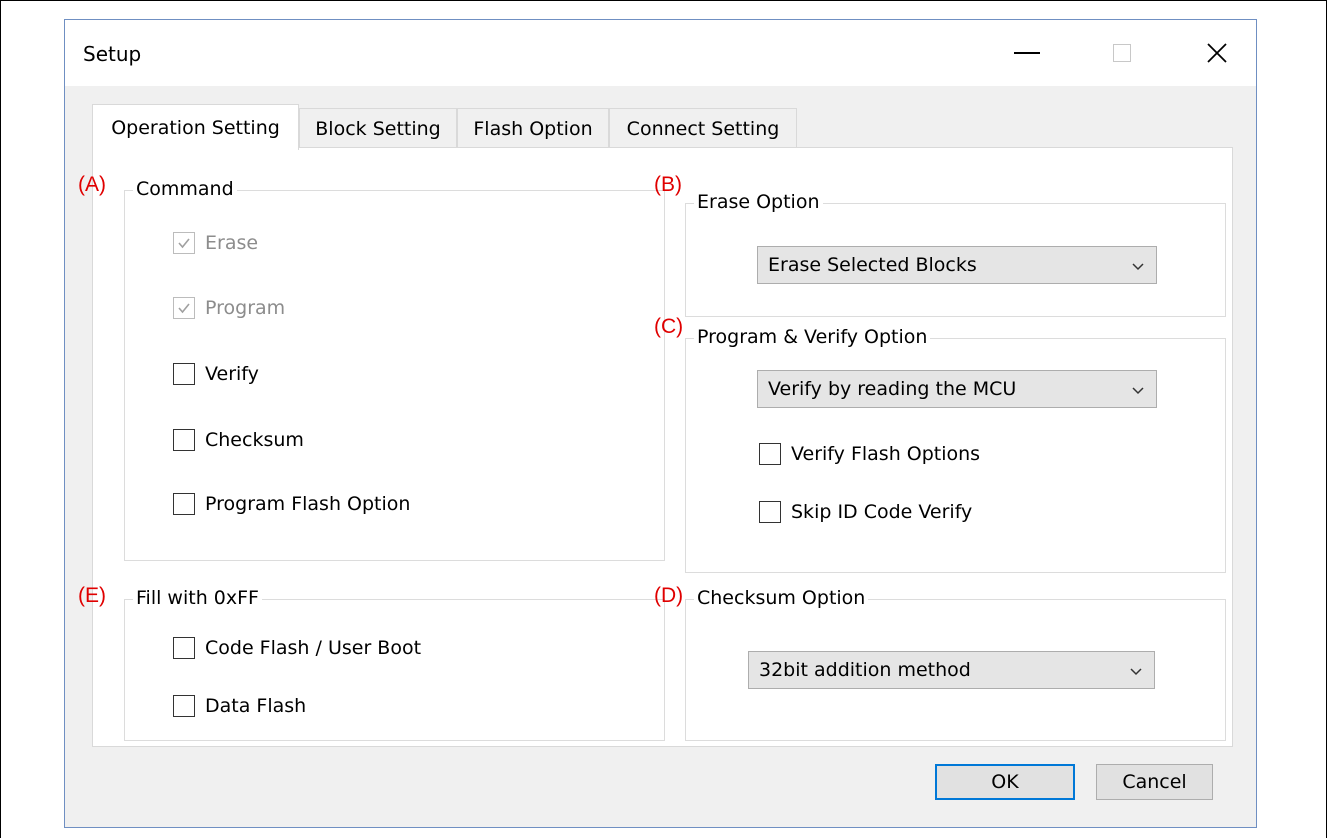 The width and height of the screenshot is (1328, 839). What do you see at coordinates (812, 337) in the screenshot?
I see `program-verify-title: Program & Verify Option` at bounding box center [812, 337].